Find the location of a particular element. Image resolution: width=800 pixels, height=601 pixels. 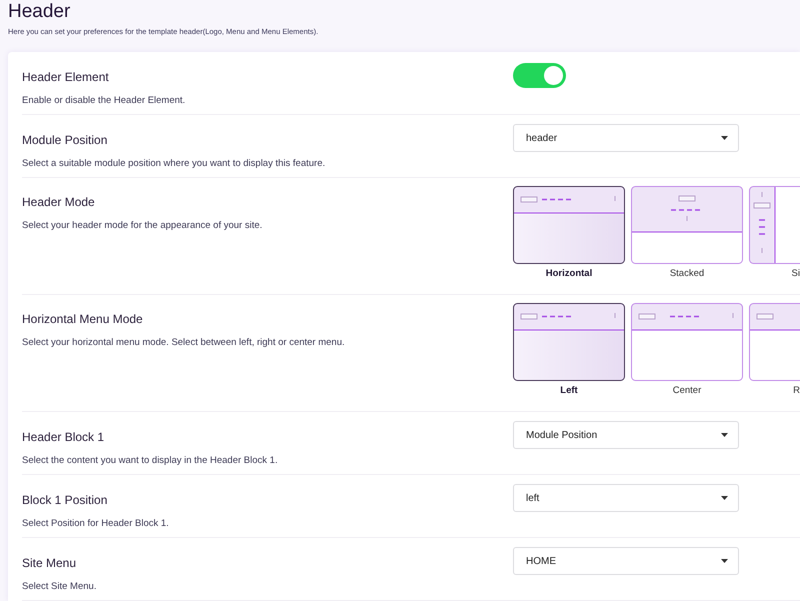

layout-option-label: Left is located at coordinates (569, 390).